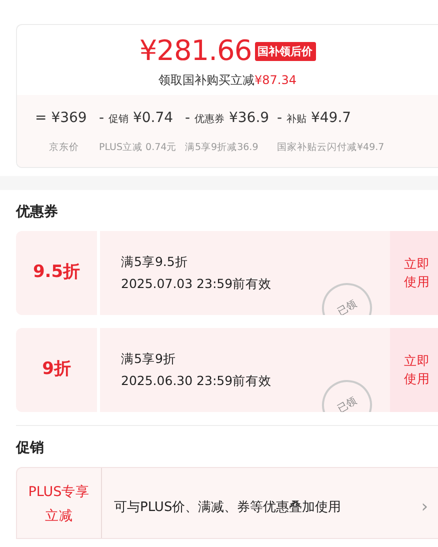 This screenshot has width=438, height=547. Describe the element at coordinates (30, 448) in the screenshot. I see `section-title: 促销` at that location.